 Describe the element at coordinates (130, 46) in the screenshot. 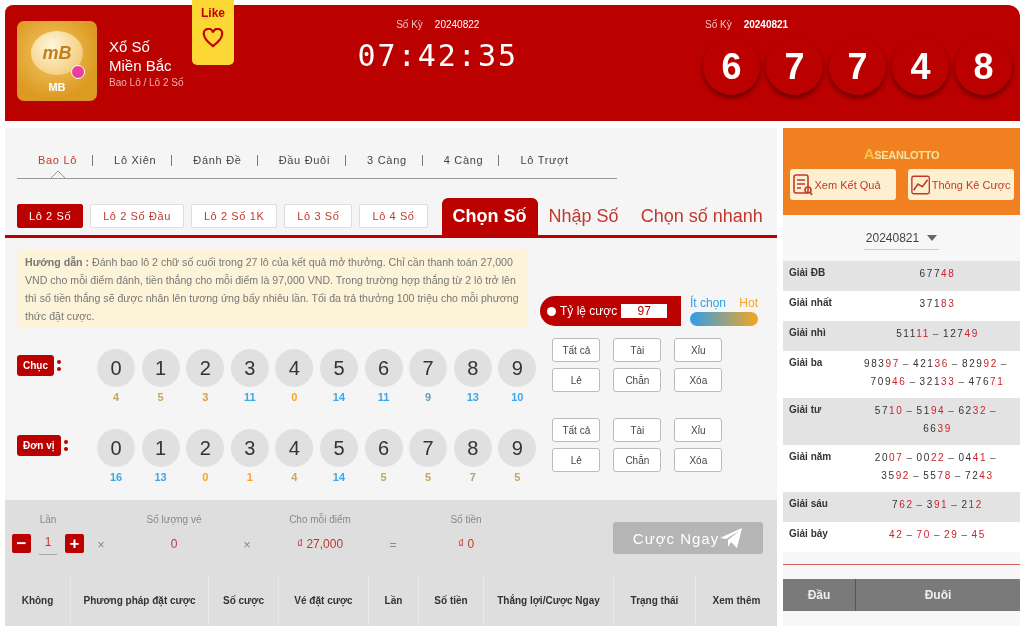

I see `game-title: Xổ Số` at that location.